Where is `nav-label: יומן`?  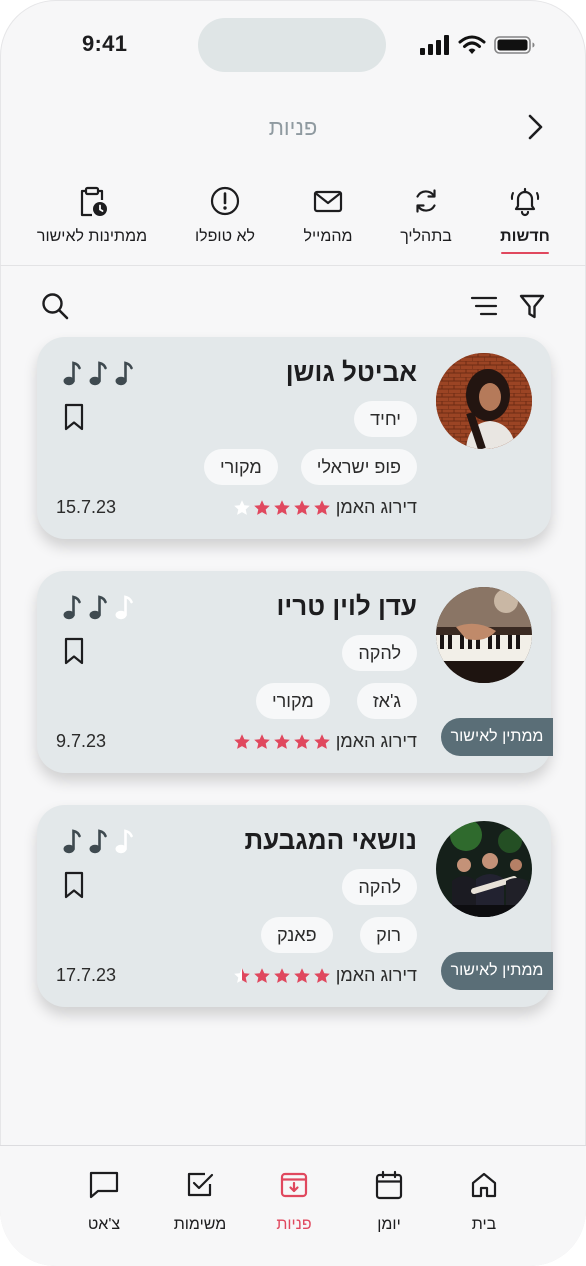
nav-label: יומן is located at coordinates (389, 1224).